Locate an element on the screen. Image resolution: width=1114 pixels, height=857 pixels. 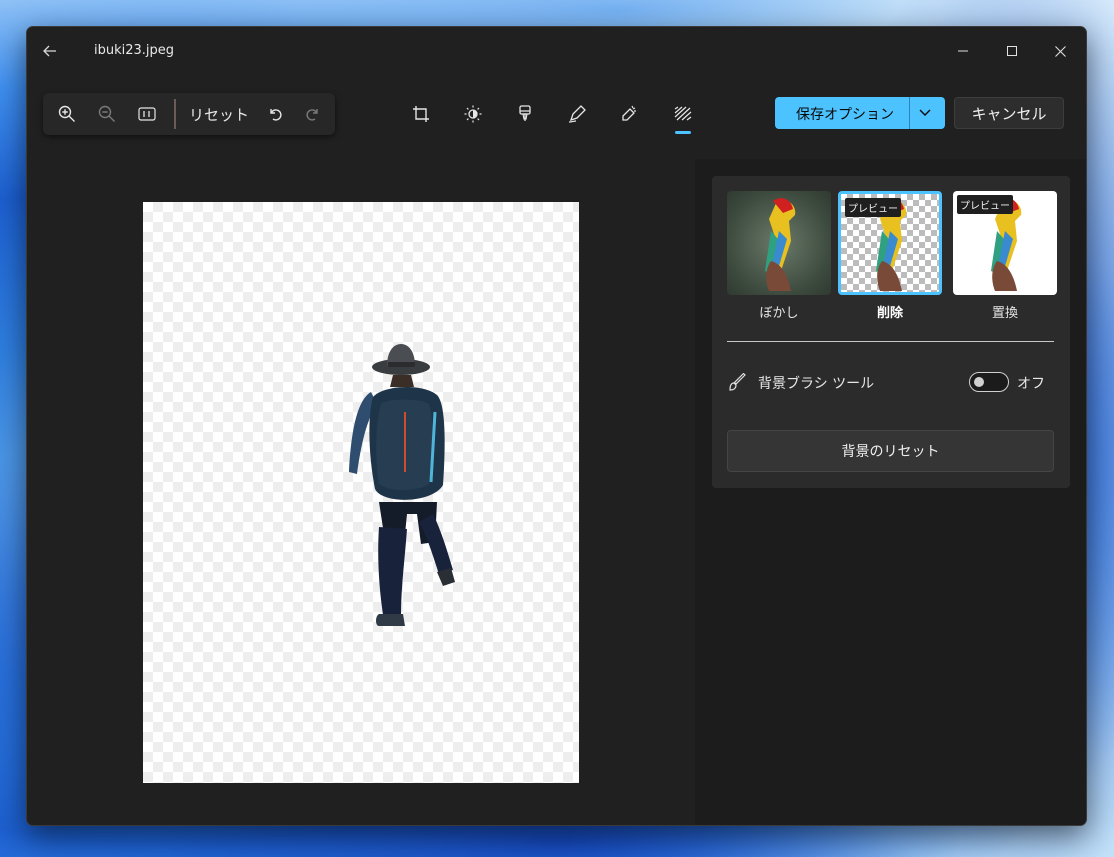
retouch-tool-button is located at coordinates (629, 114).